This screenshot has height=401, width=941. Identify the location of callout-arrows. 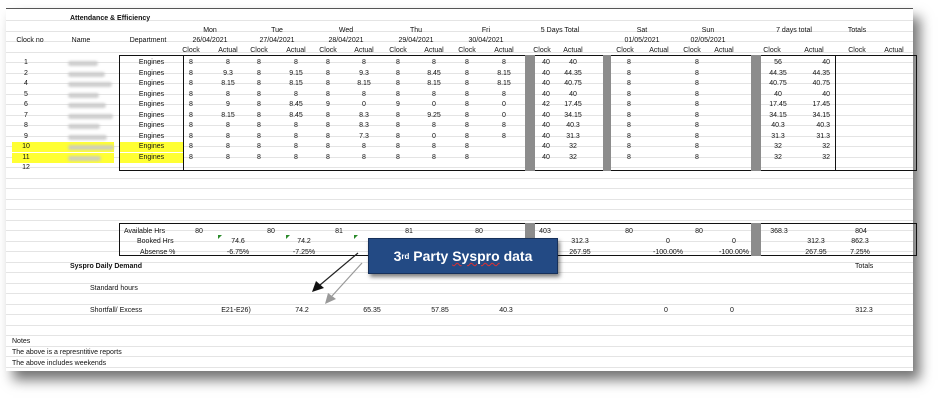
(337, 278).